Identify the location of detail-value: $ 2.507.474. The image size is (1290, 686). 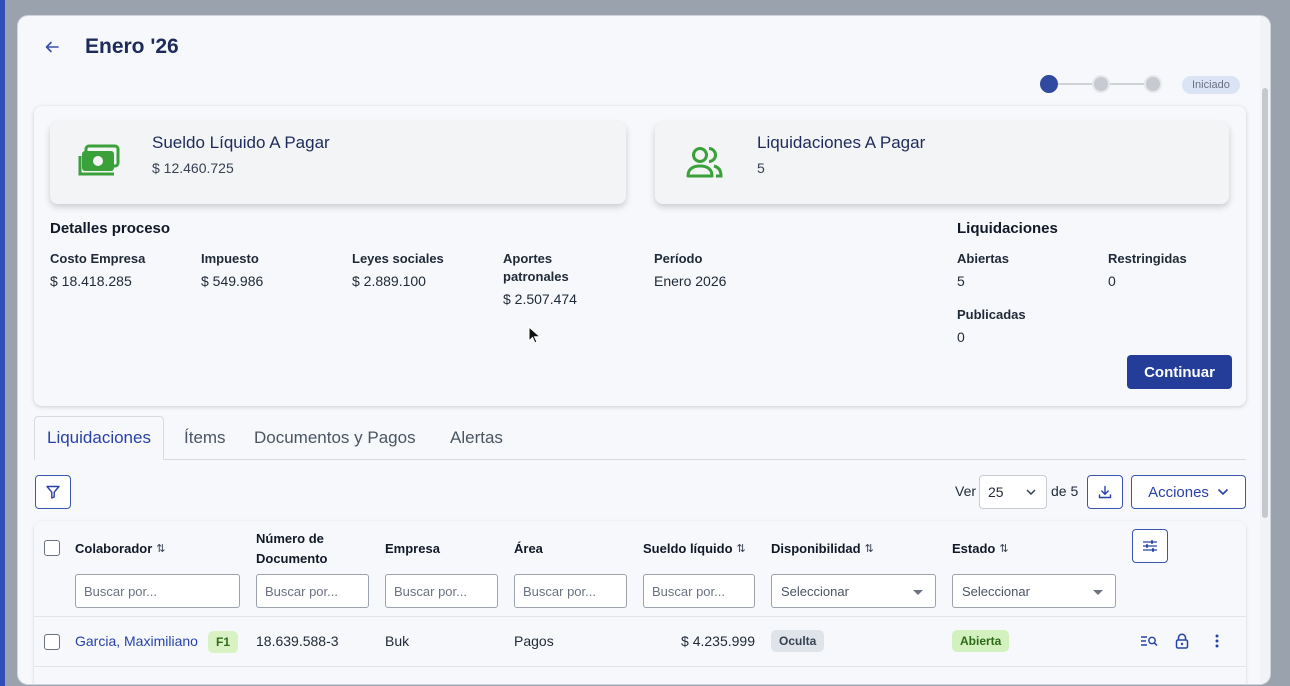
(540, 299).